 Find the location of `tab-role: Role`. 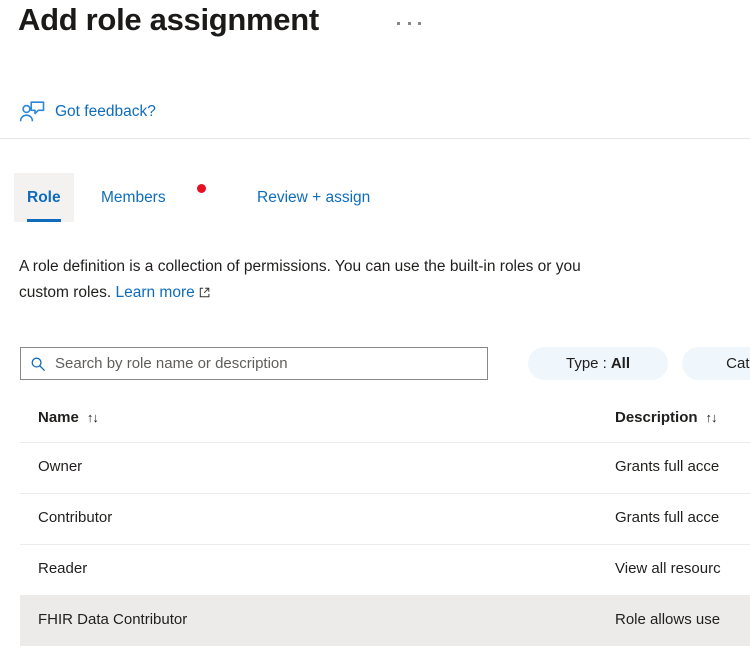

tab-role: Role is located at coordinates (44, 197).